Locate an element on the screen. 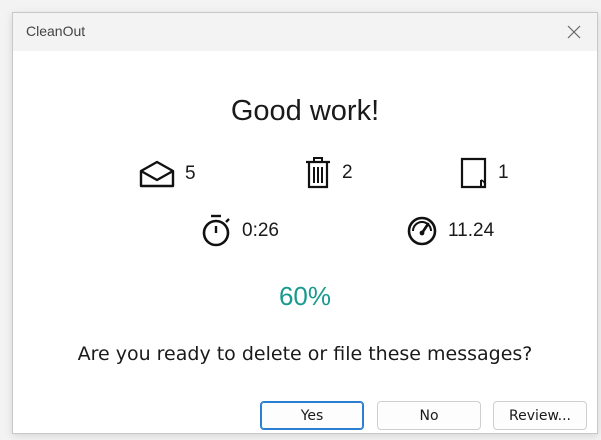 This screenshot has height=440, width=601. stat-deleted: 2 is located at coordinates (328, 173).